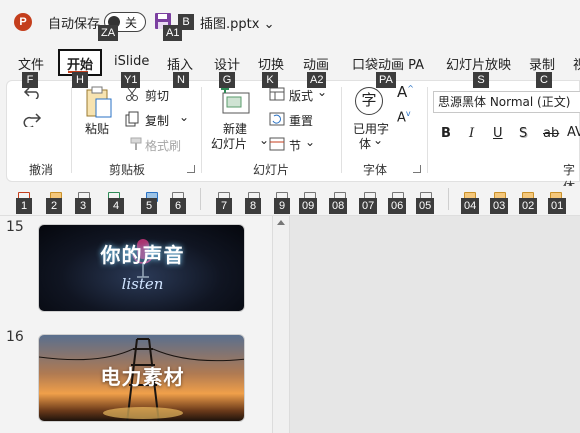  I want to click on redo-icon, so click(33, 119).